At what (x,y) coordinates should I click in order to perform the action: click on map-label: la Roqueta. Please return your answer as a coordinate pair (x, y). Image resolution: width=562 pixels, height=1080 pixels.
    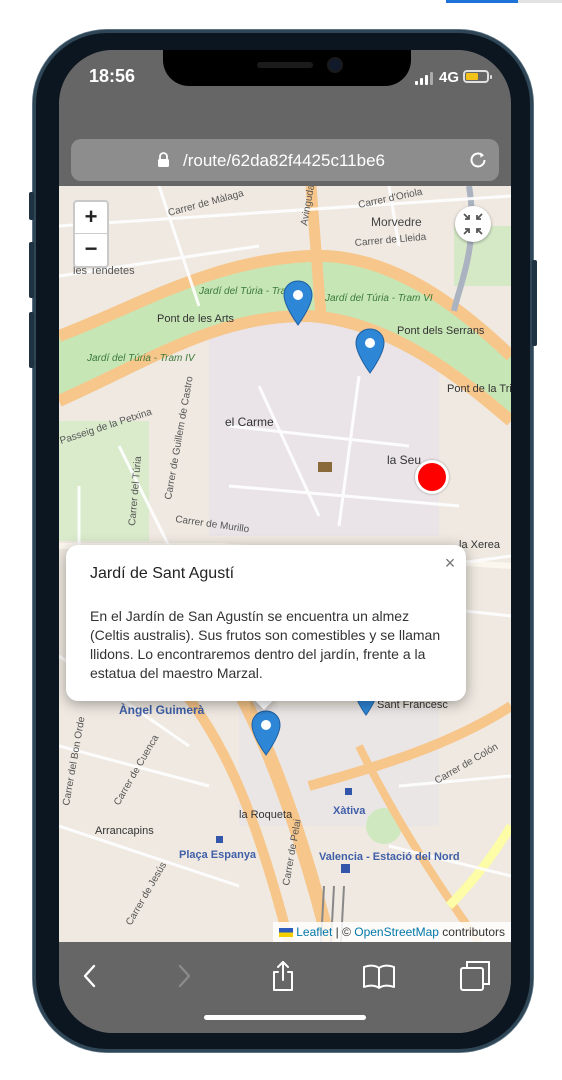
    Looking at the image, I should click on (266, 815).